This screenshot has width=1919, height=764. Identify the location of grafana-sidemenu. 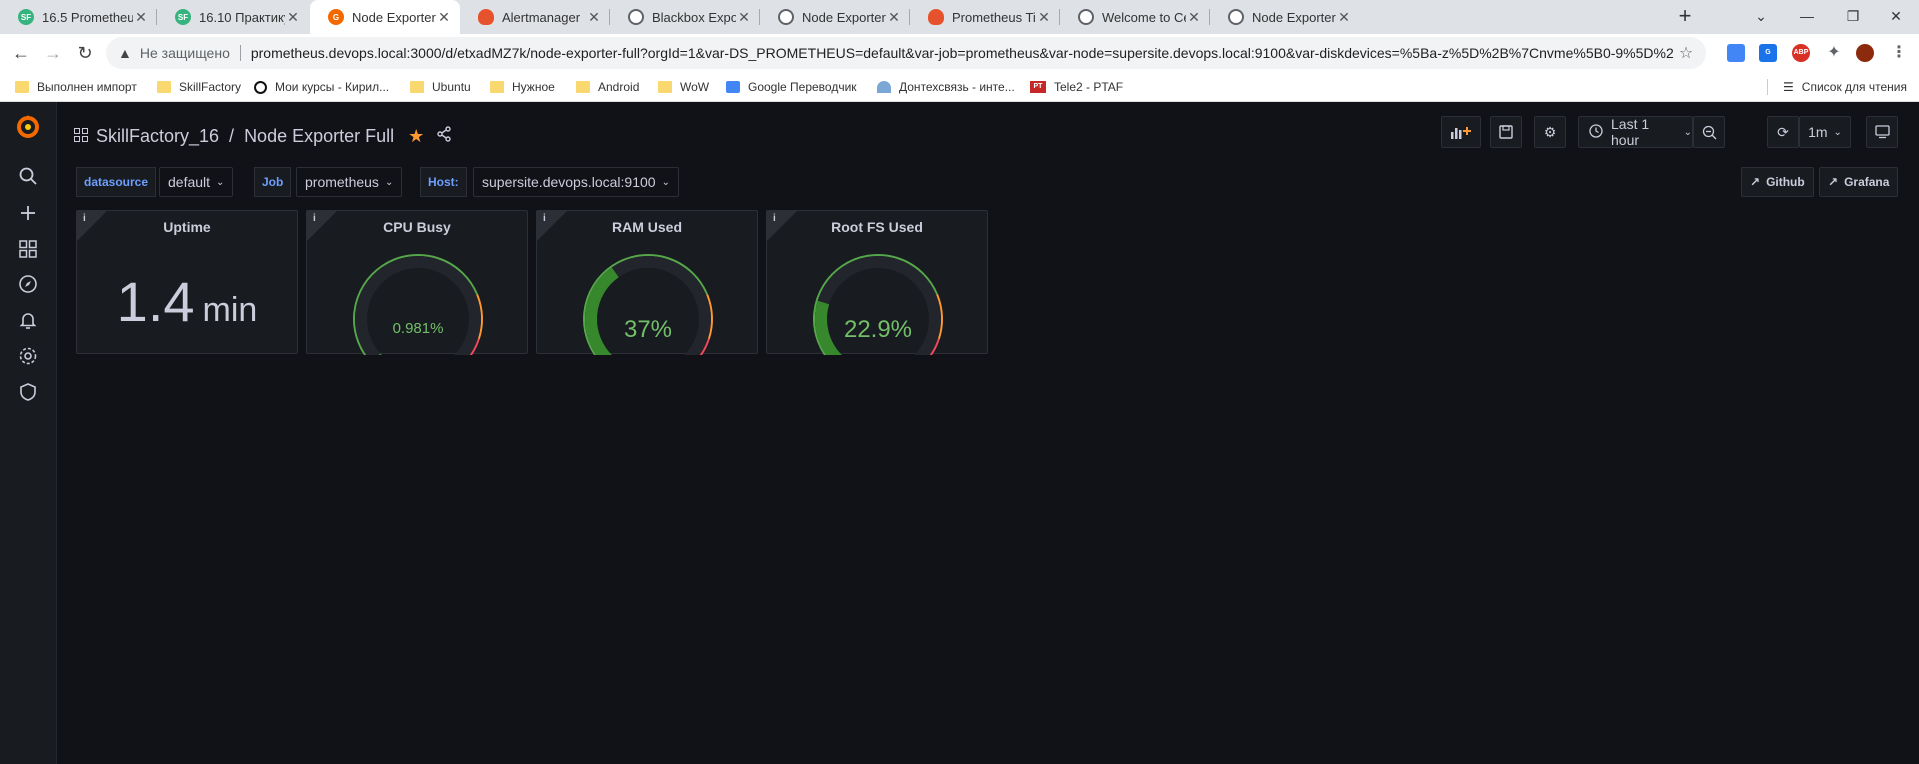
(28, 433).